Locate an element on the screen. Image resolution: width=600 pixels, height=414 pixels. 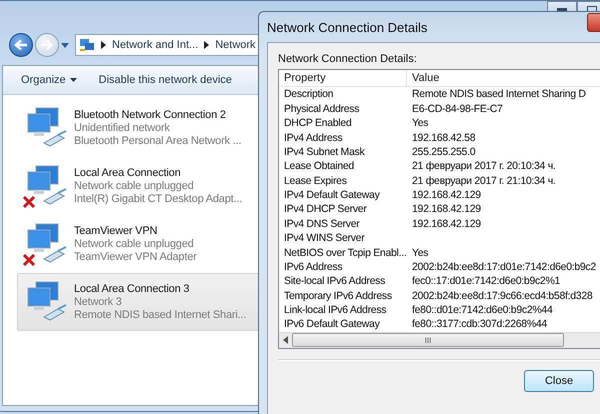
value-cell-text: 2002:b24b:ee8d:17:d01e:7142:d6e0:b9c2 is located at coordinates (503, 266).